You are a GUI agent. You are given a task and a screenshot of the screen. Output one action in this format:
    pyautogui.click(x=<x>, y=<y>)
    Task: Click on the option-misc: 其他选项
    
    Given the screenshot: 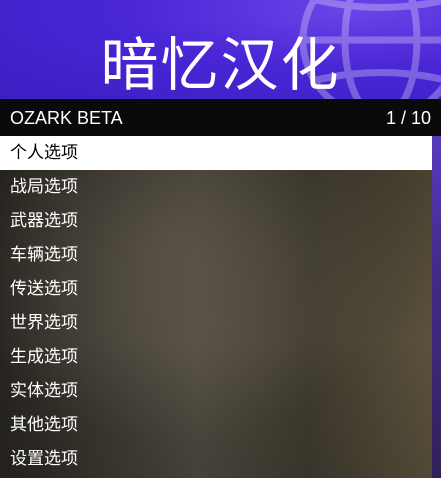 What is the action you would take?
    pyautogui.click(x=220, y=425)
    